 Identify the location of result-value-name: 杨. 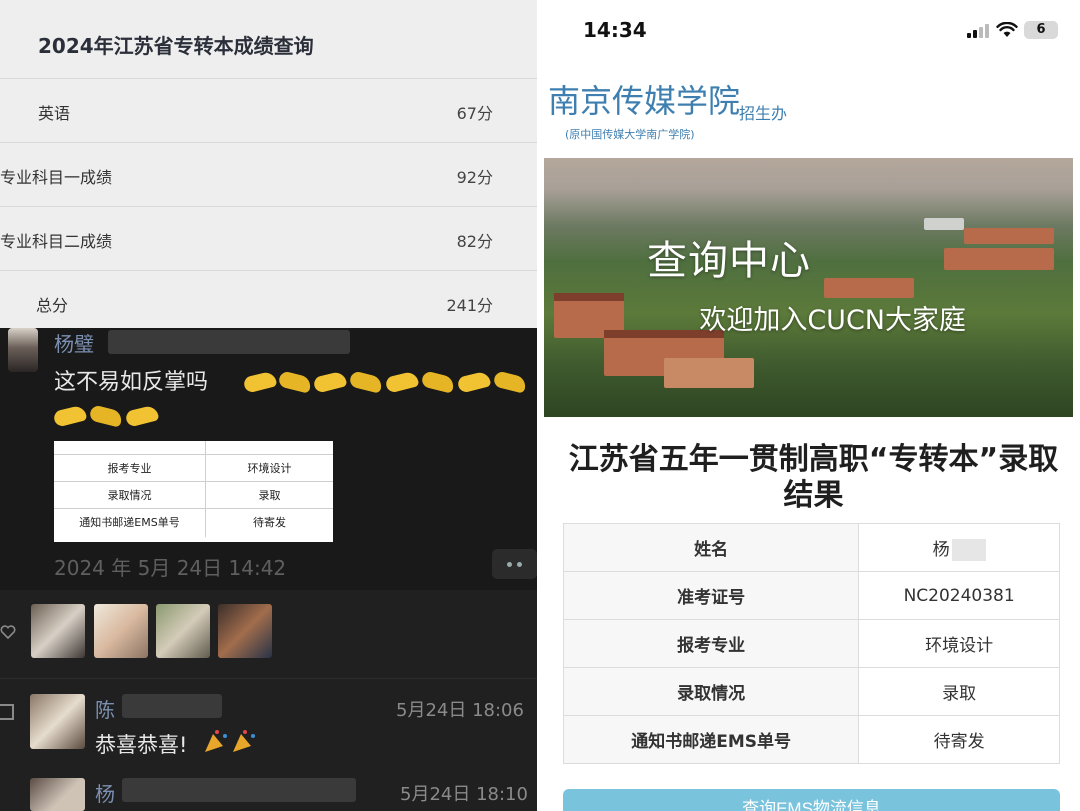
(959, 547).